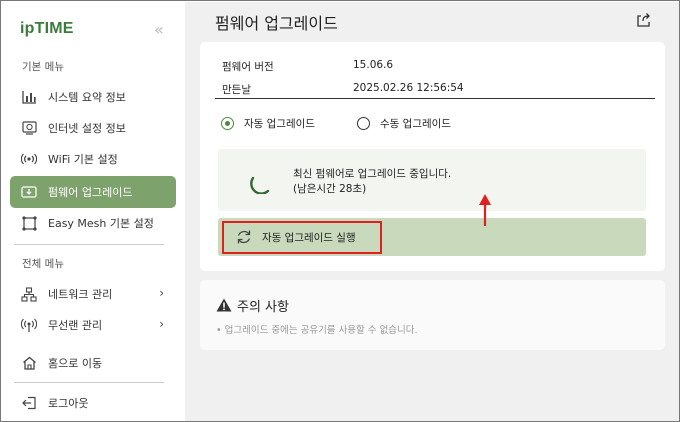 Image resolution: width=680 pixels, height=422 pixels. I want to click on annotation-arrow-icon, so click(485, 210).